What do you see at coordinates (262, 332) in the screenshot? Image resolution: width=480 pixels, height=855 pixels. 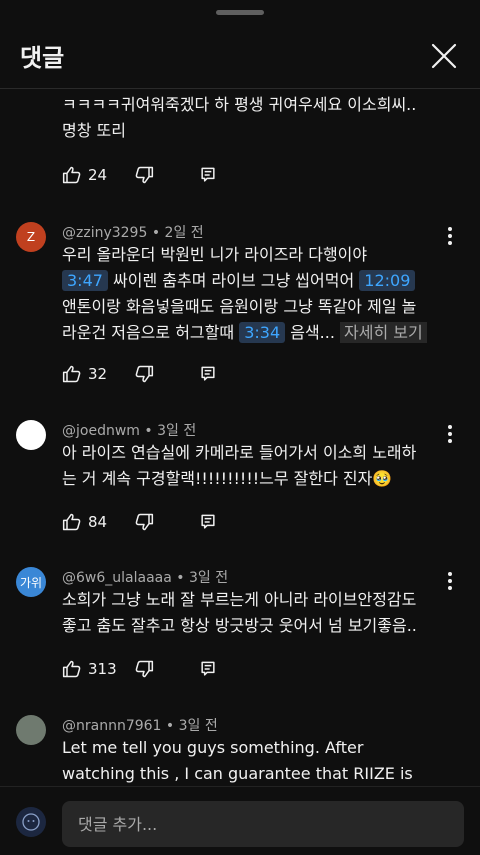 I see `timestamp-link: 3:34` at bounding box center [262, 332].